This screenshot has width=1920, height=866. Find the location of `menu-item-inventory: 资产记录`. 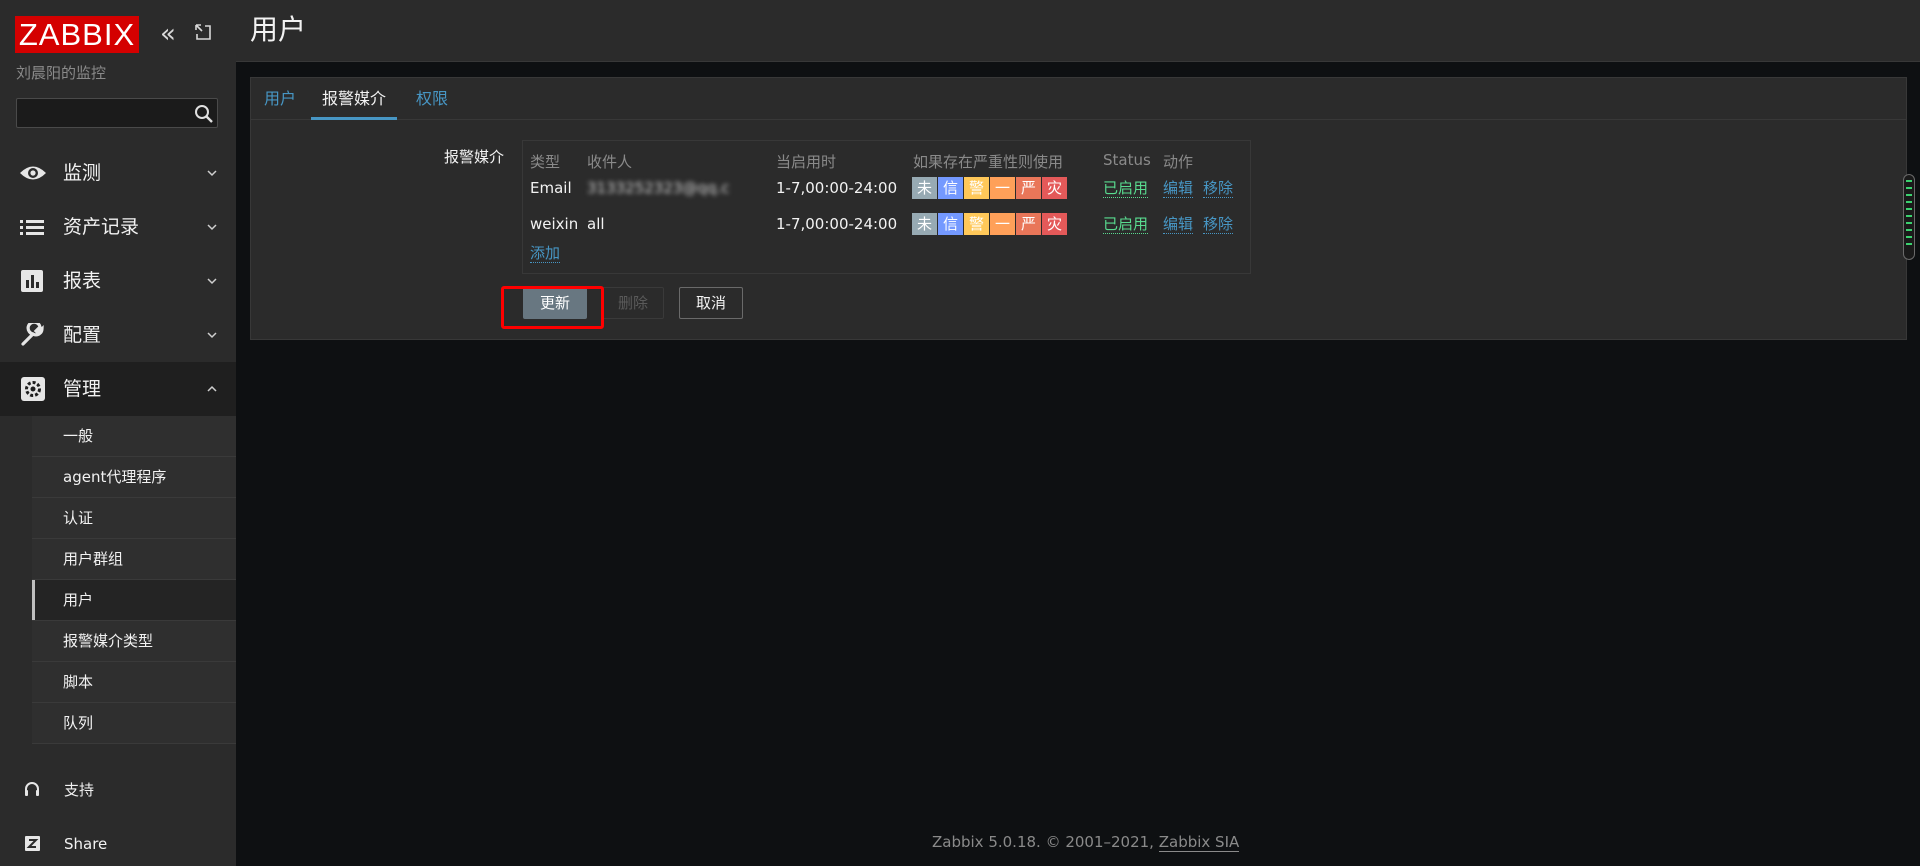

menu-item-inventory: 资产记录 is located at coordinates (118, 227).